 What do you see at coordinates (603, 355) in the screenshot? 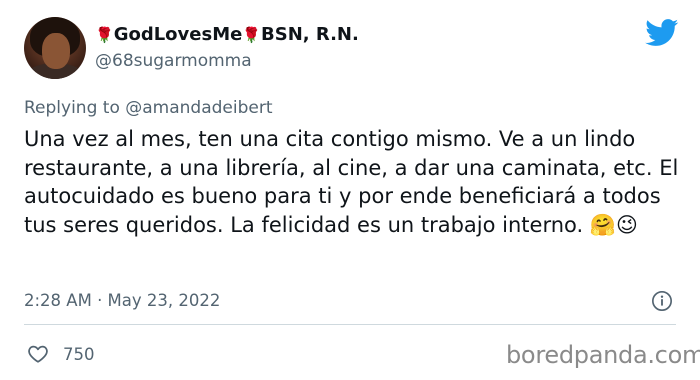
I see `watermark: boredpanda.com` at bounding box center [603, 355].